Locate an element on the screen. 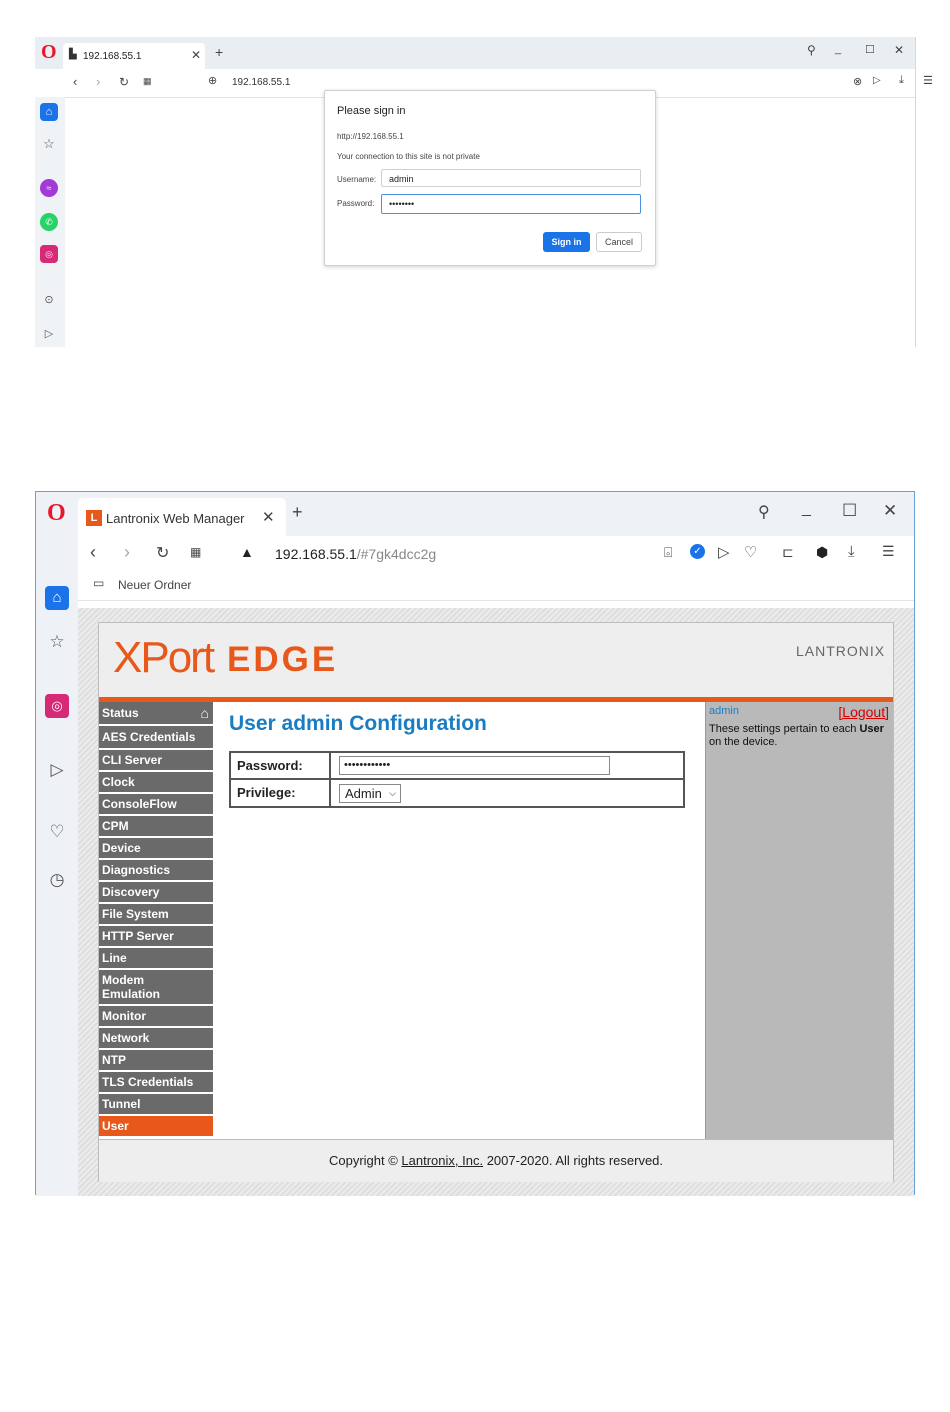  nav-item-diagnostics: Diagnostics is located at coordinates (156, 871).